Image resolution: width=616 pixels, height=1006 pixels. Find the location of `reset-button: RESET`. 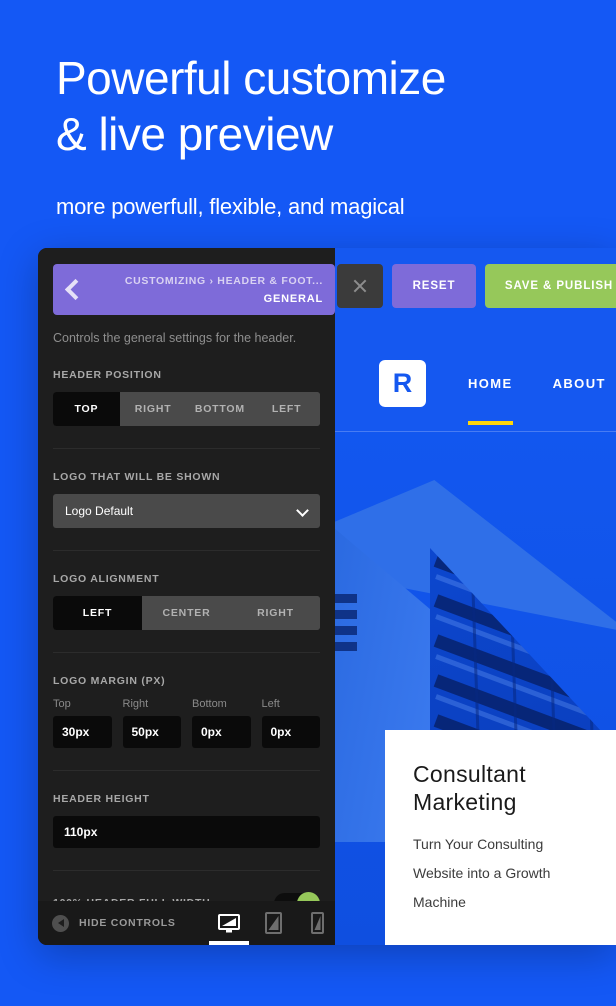

reset-button: RESET is located at coordinates (434, 286).